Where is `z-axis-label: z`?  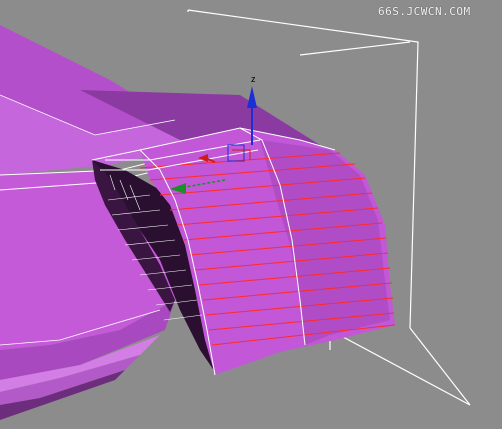 z-axis-label: z is located at coordinates (253, 79).